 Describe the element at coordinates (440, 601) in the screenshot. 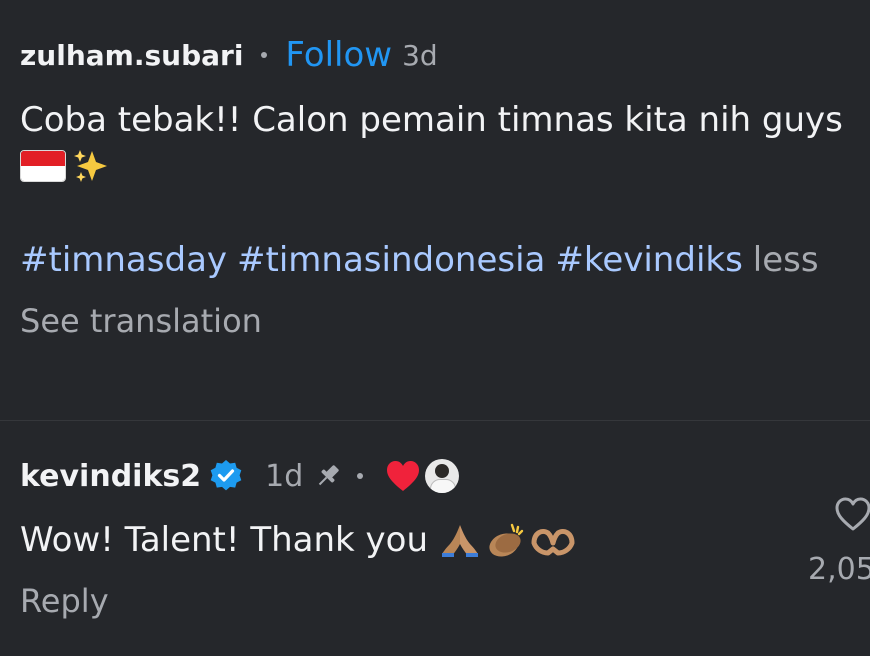

I see `reply-button: Reply` at that location.